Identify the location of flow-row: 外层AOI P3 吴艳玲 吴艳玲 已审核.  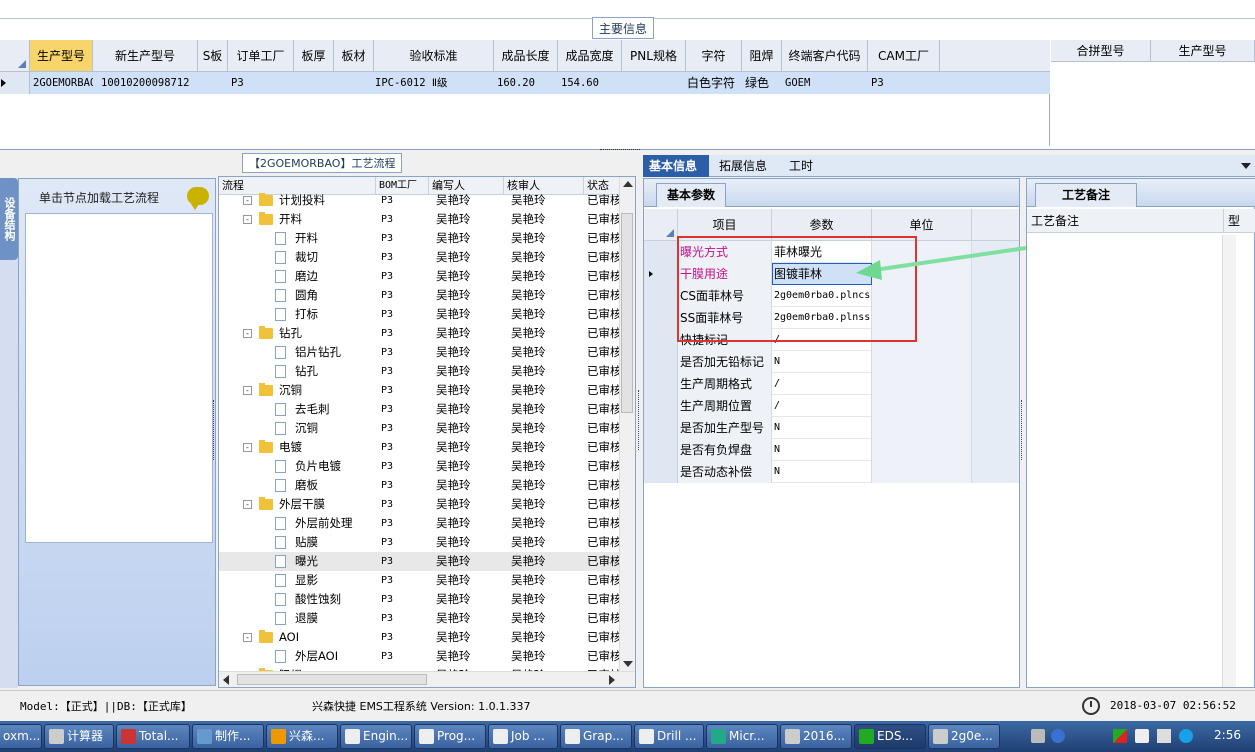
(420, 656).